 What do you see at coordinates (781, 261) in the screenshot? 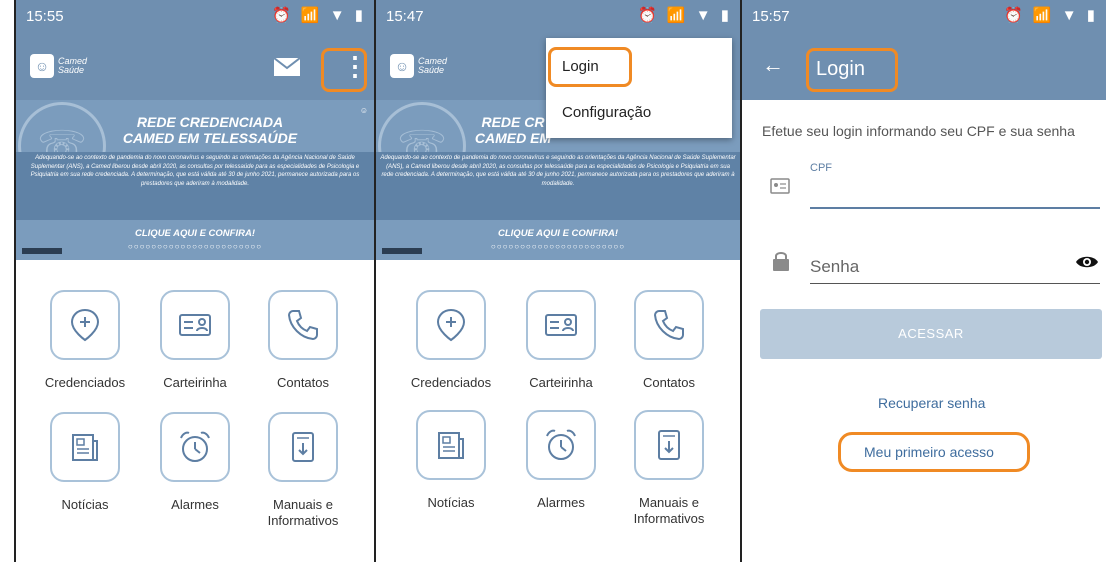
I see `lock-icon` at bounding box center [781, 261].